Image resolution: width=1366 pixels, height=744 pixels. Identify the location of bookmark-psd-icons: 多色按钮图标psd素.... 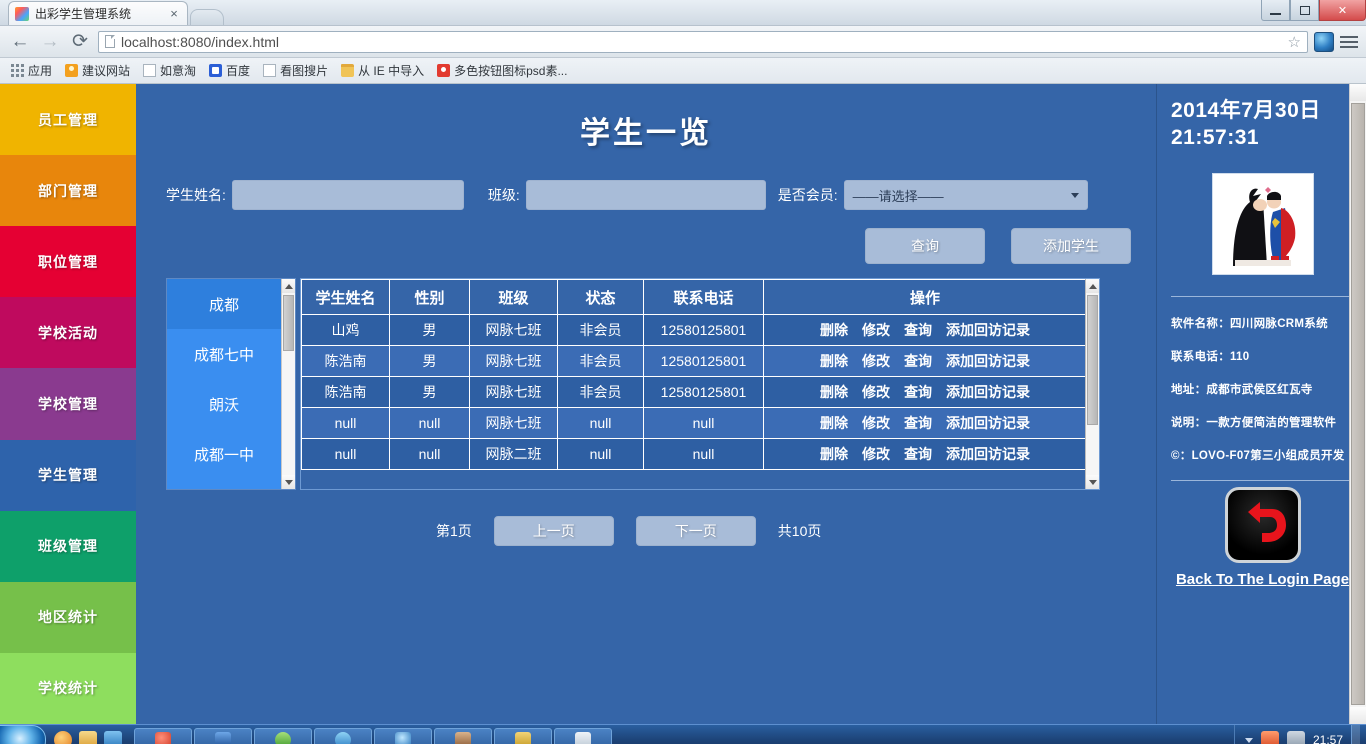
(502, 70).